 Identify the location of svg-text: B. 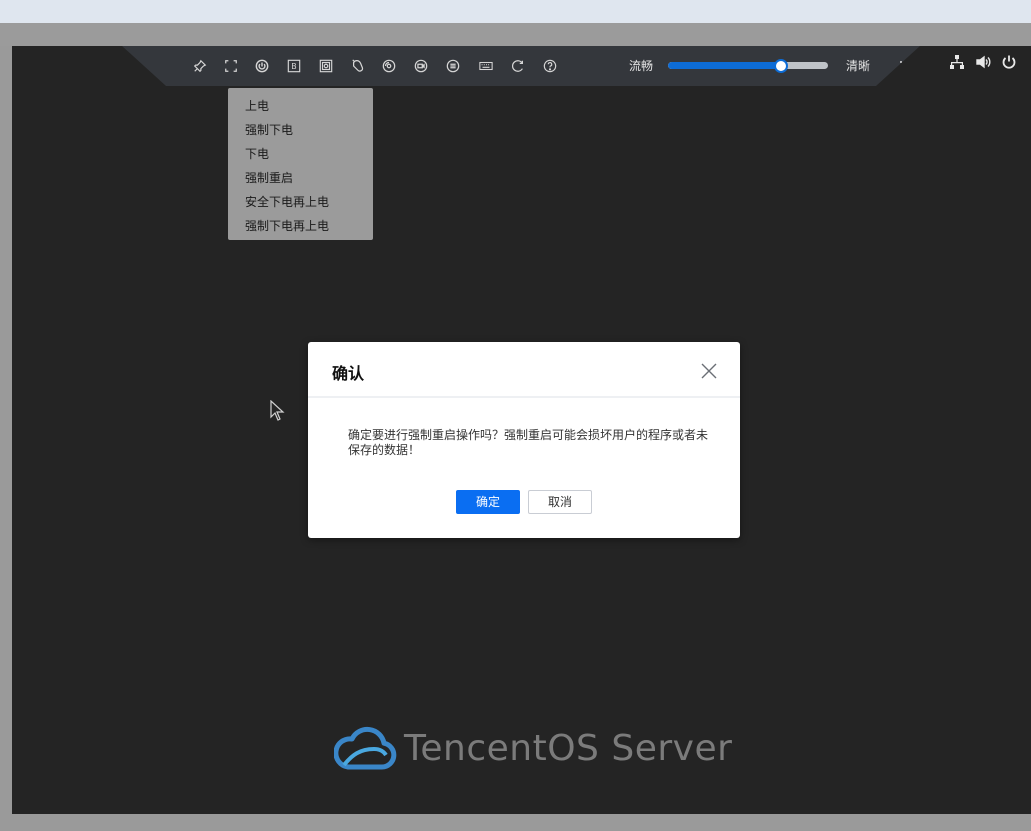
(293, 66).